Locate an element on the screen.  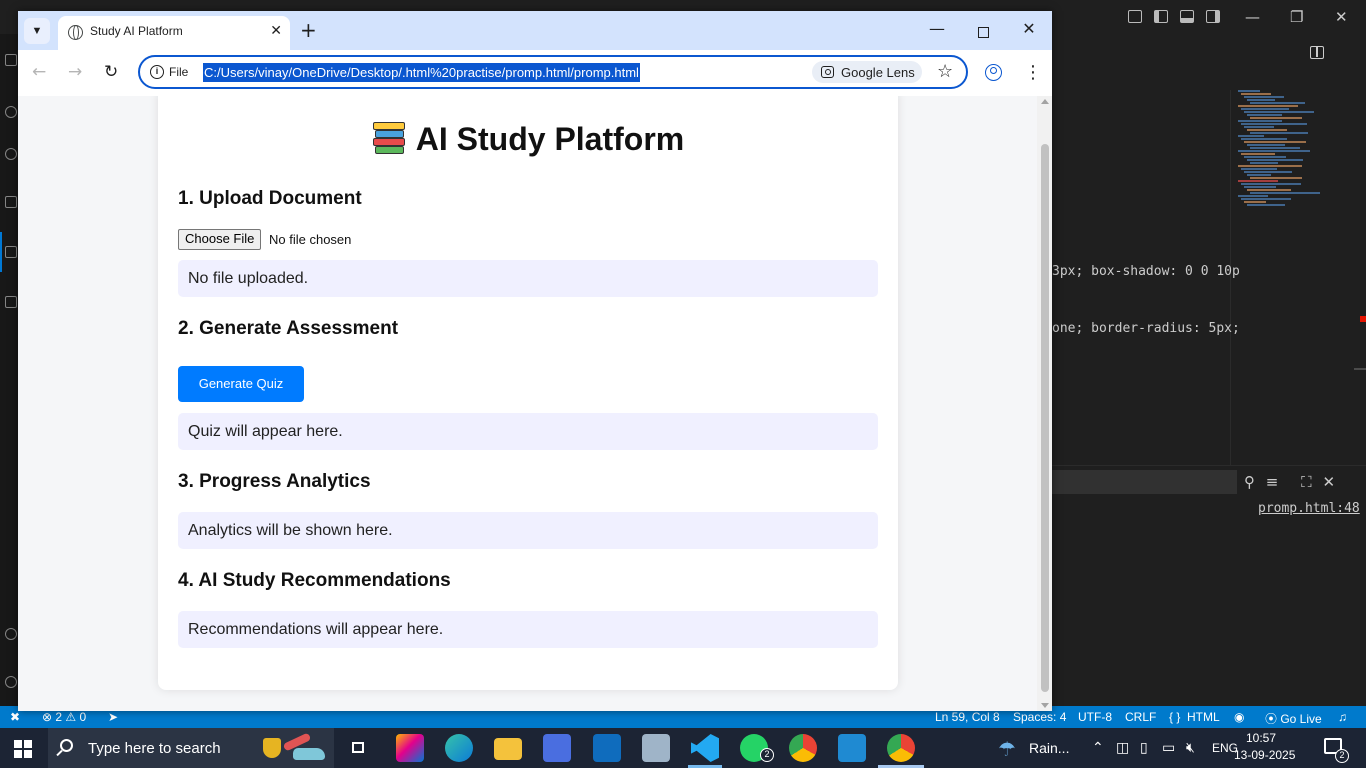
minimize-icon: — is located at coordinates (937, 28).